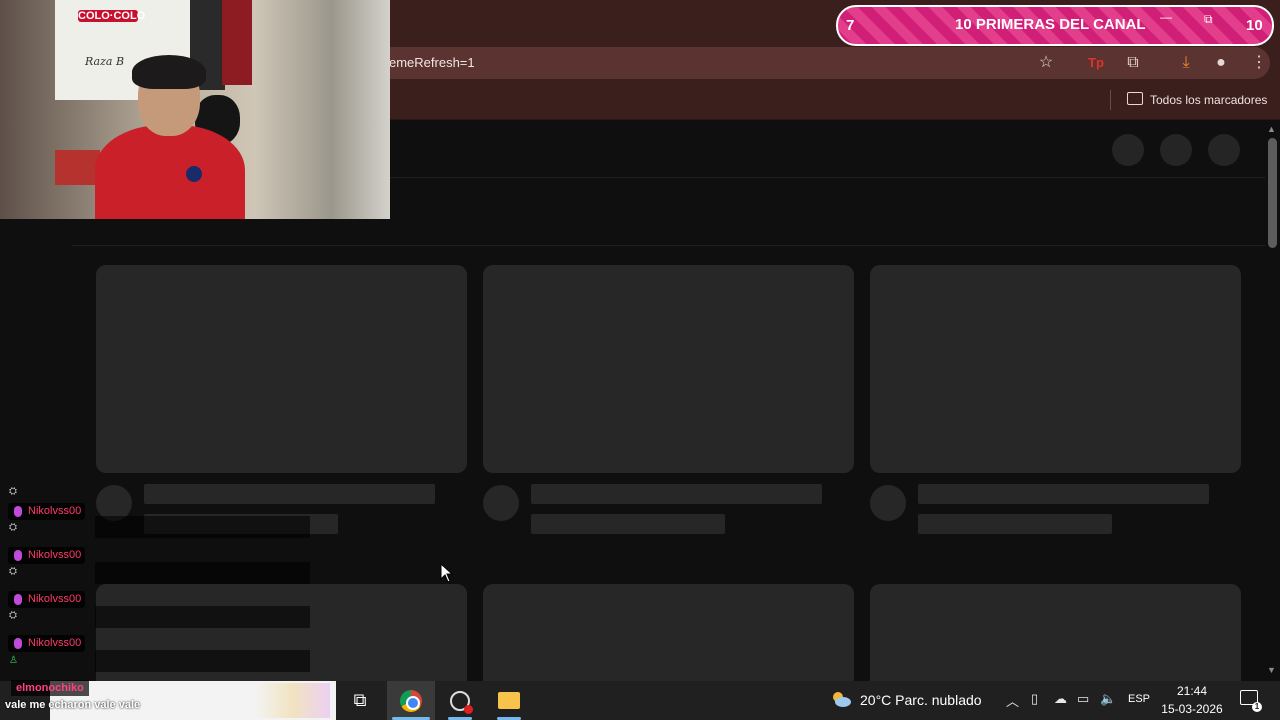 This screenshot has width=1280, height=720. I want to click on chrome-icon, so click(411, 700).